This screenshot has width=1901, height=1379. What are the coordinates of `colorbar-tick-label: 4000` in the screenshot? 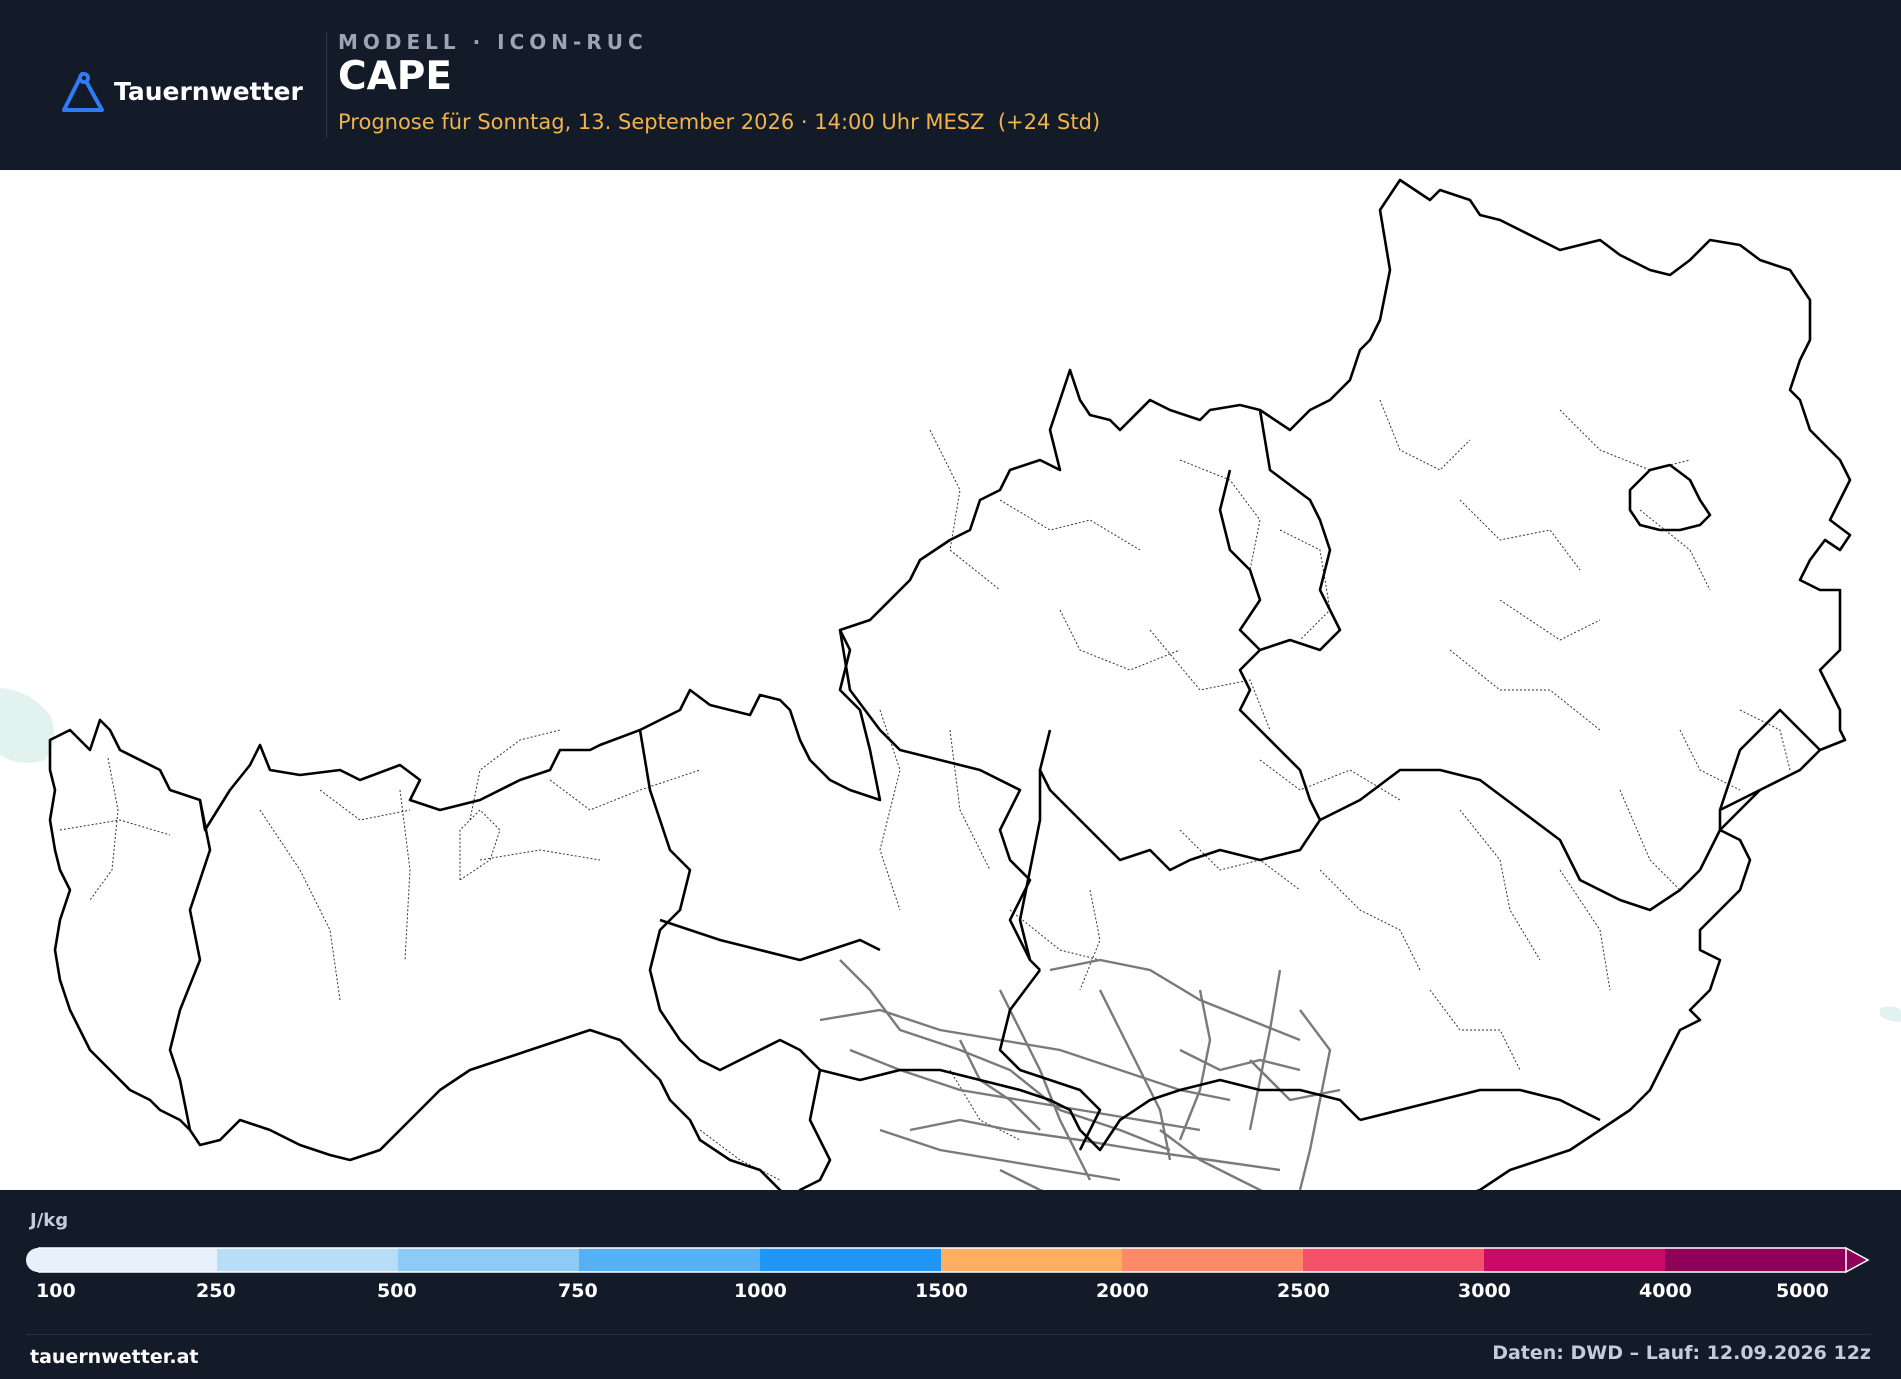 It's located at (1665, 1291).